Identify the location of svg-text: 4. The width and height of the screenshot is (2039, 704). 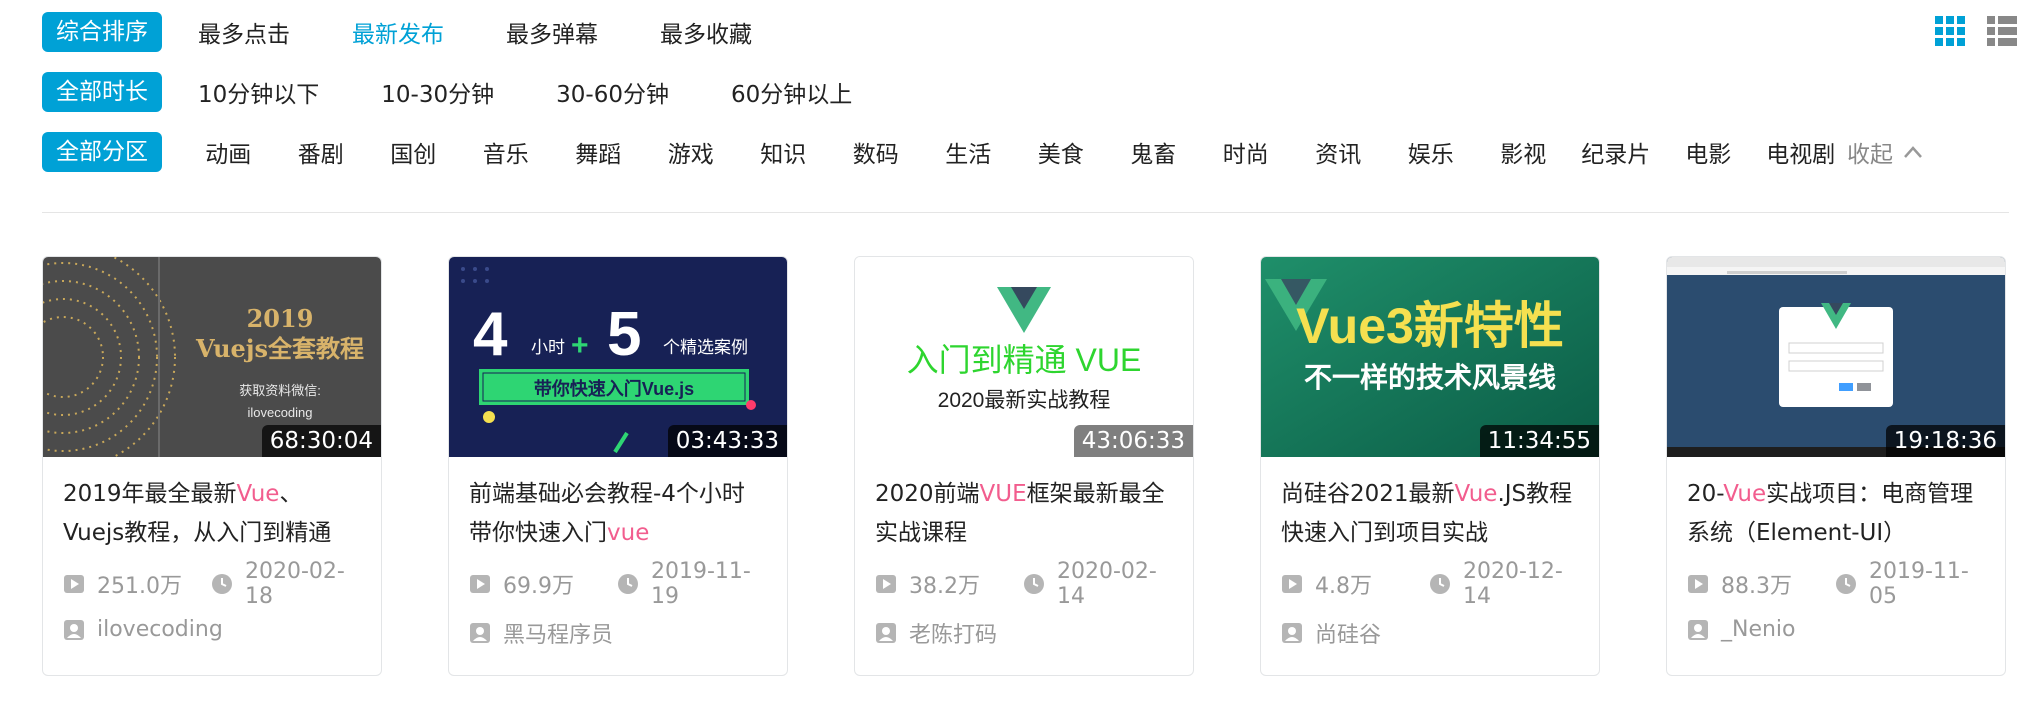
(490, 334).